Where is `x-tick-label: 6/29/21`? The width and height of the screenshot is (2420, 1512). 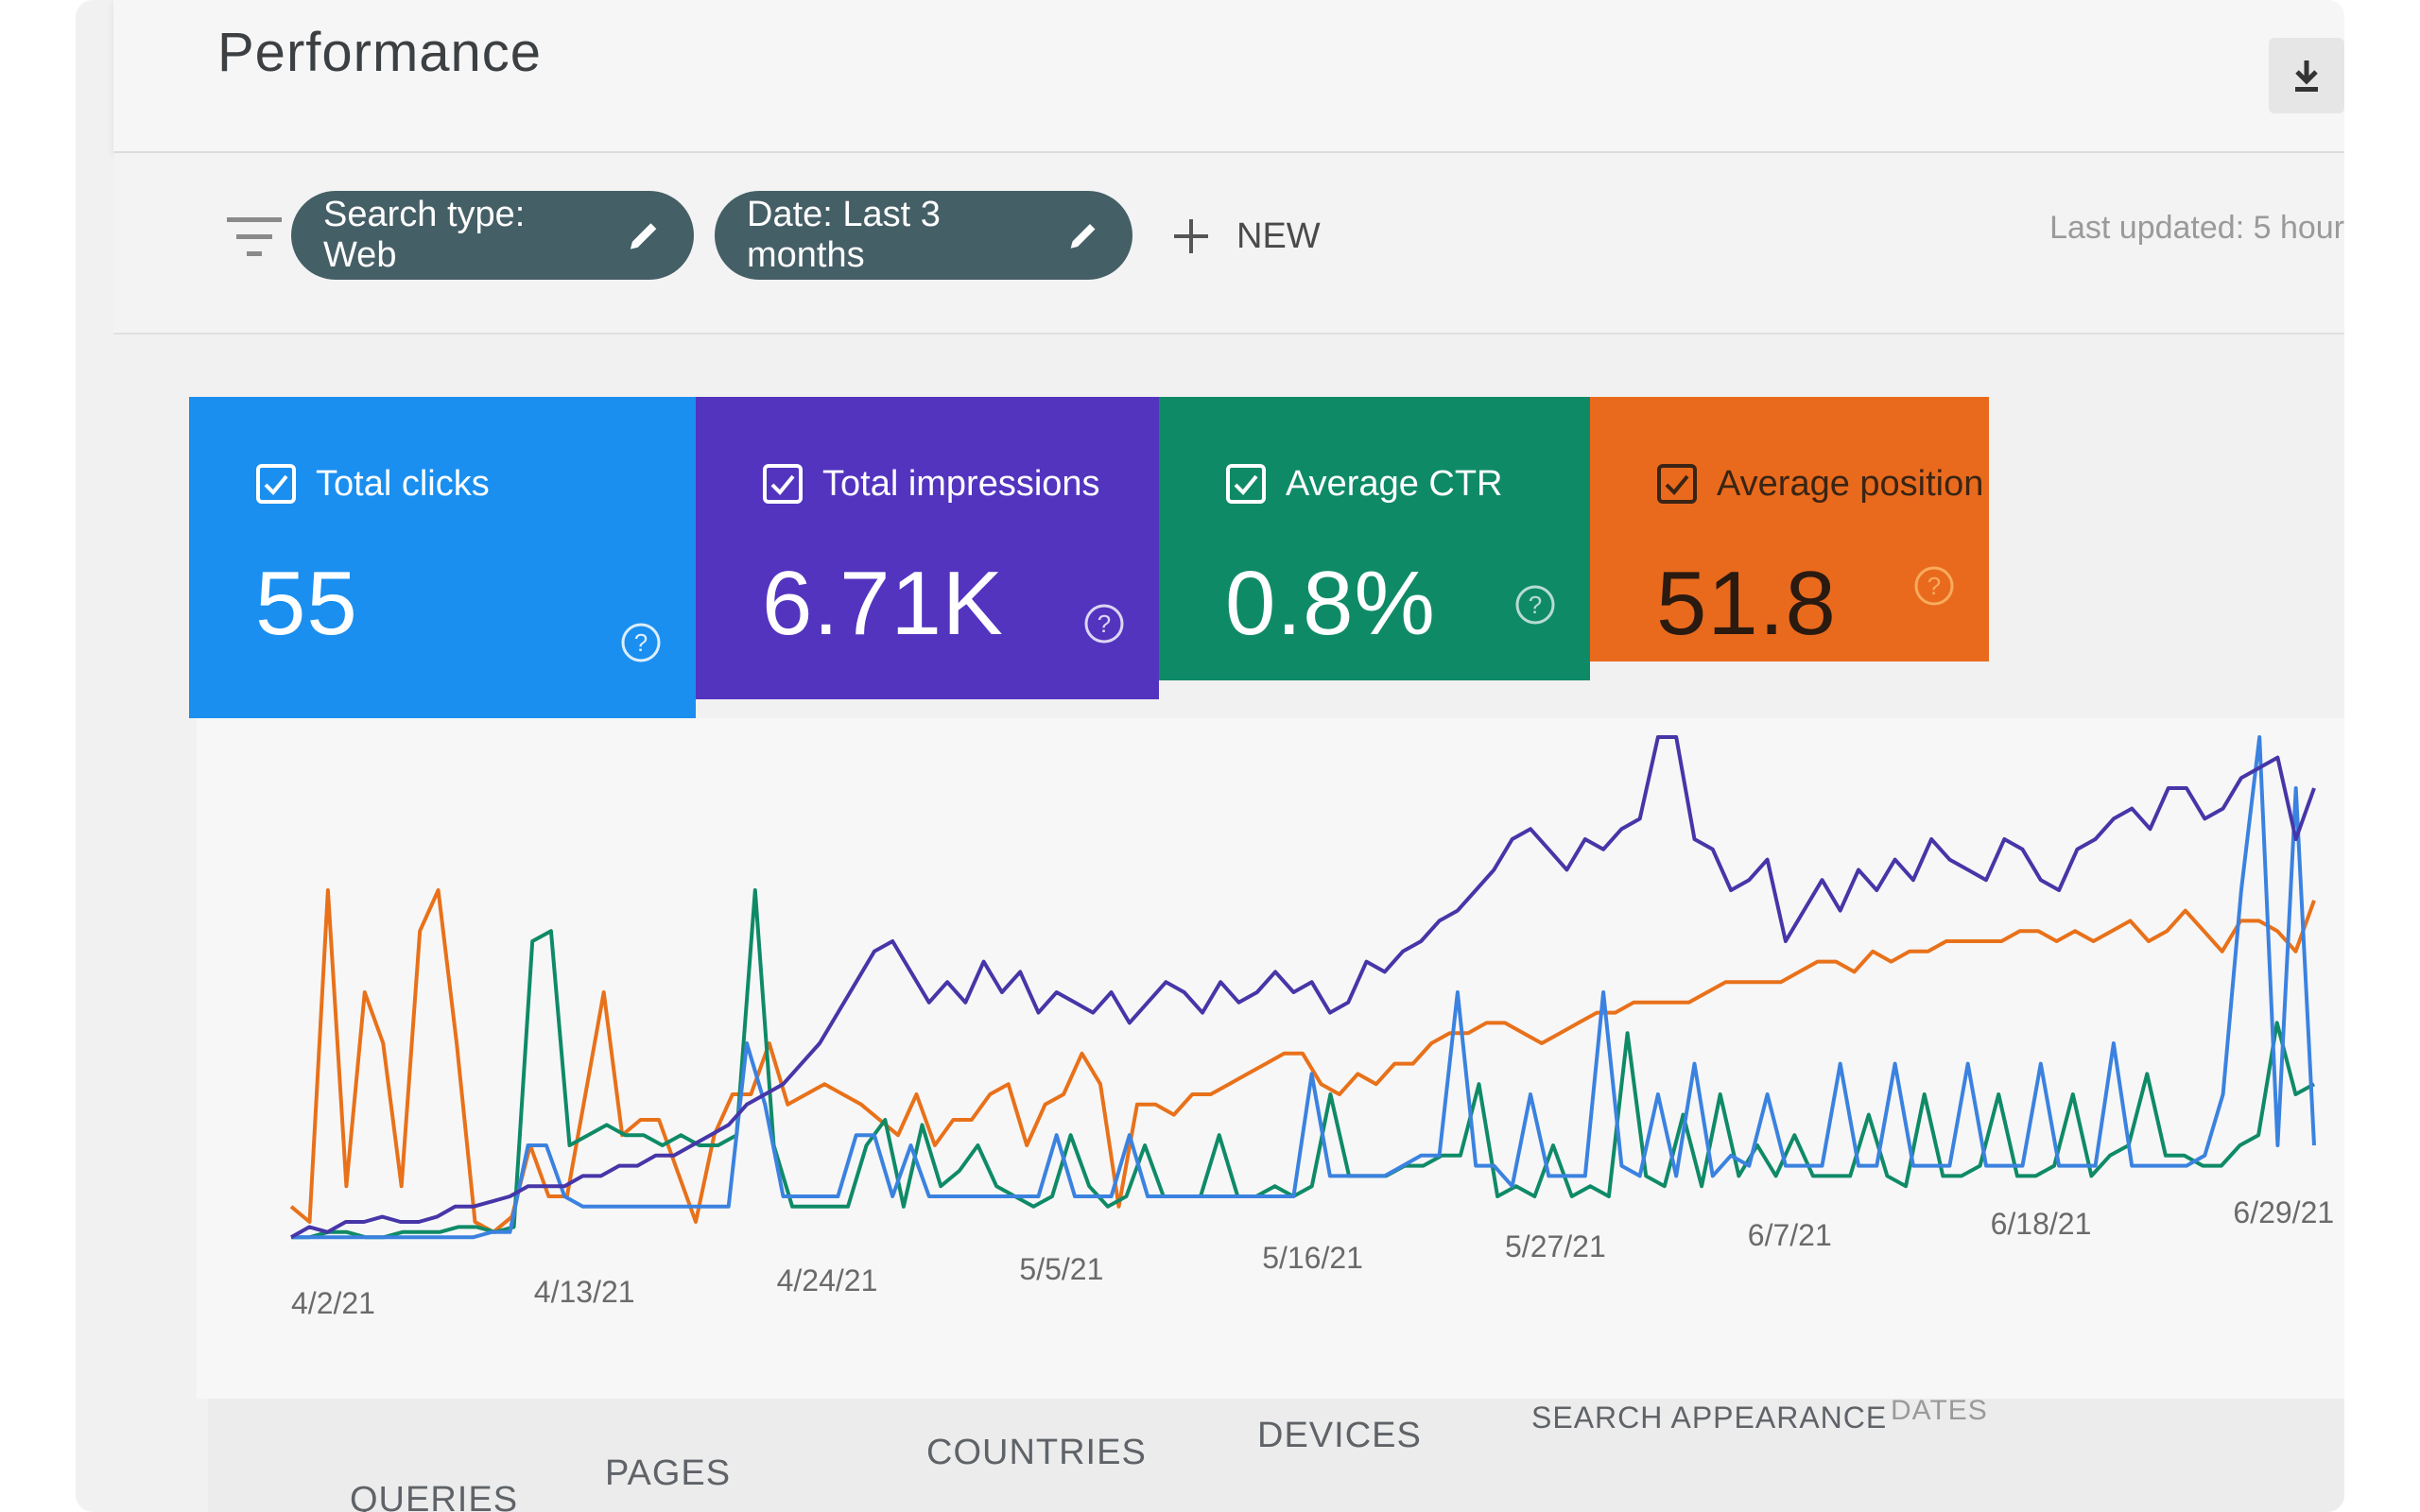
x-tick-label: 6/29/21 is located at coordinates (2283, 1212).